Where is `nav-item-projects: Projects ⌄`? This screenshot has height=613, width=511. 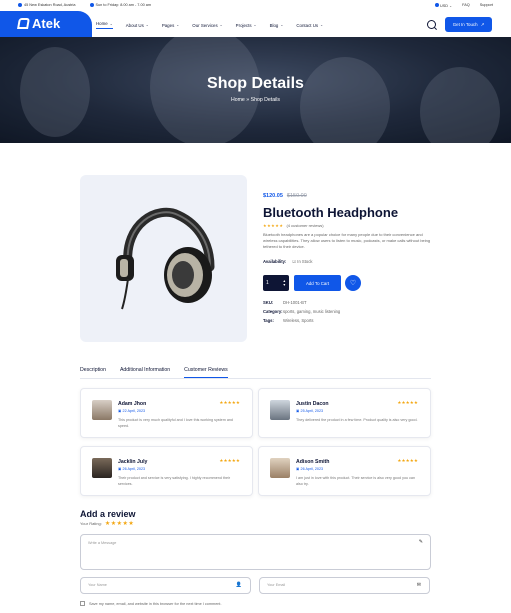
nav-item-projects: Projects ⌄ is located at coordinates (246, 25).